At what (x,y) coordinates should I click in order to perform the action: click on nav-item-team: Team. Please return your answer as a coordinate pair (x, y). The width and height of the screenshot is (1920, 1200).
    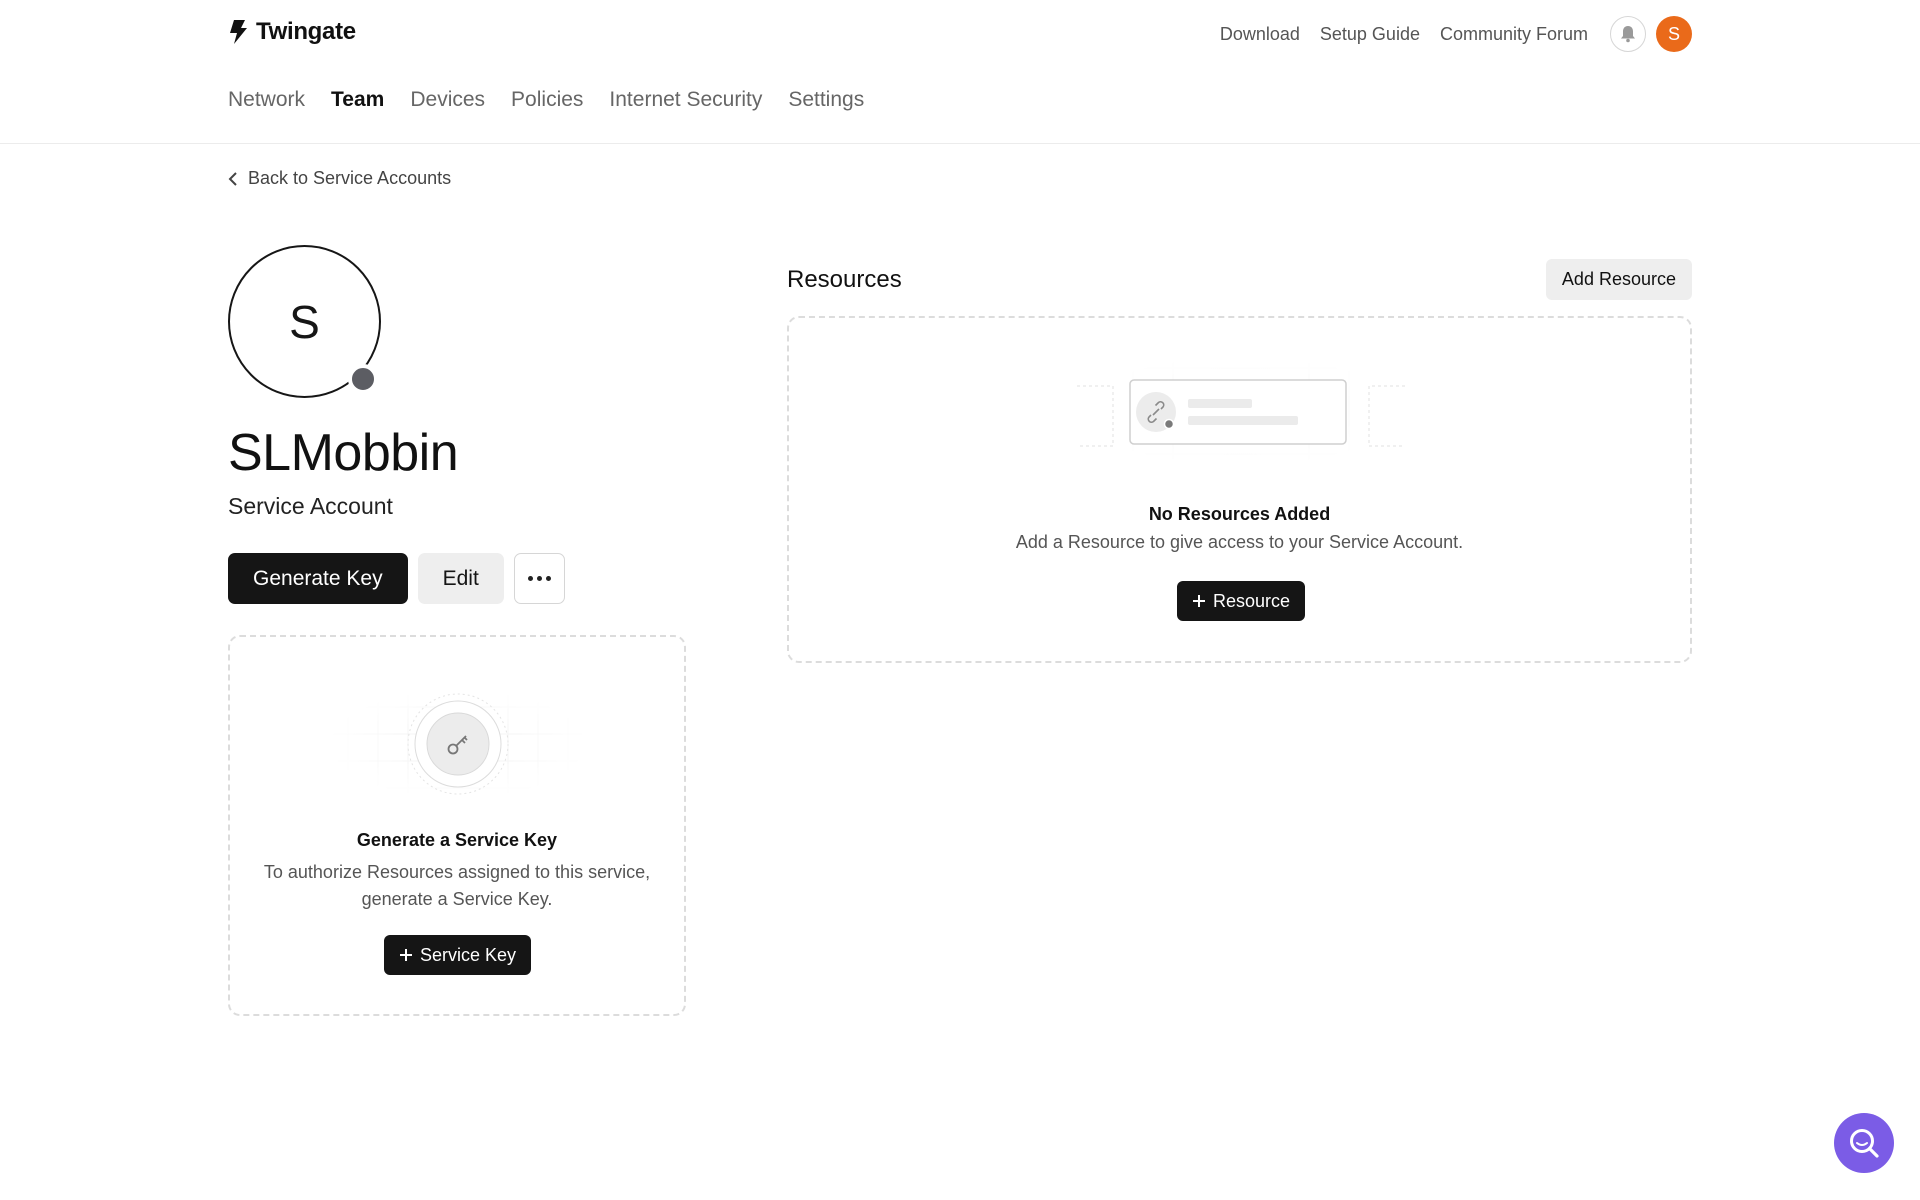
    Looking at the image, I should click on (357, 100).